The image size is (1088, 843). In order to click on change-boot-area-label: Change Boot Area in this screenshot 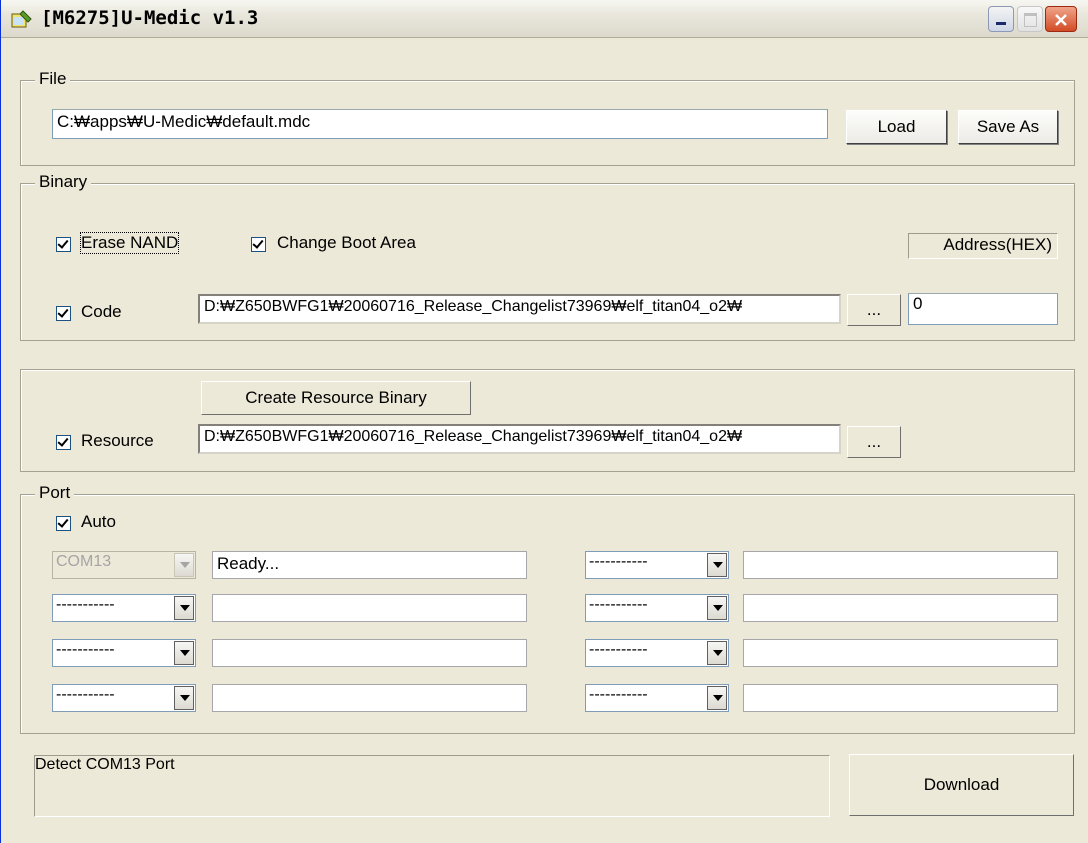, I will do `click(346, 243)`.